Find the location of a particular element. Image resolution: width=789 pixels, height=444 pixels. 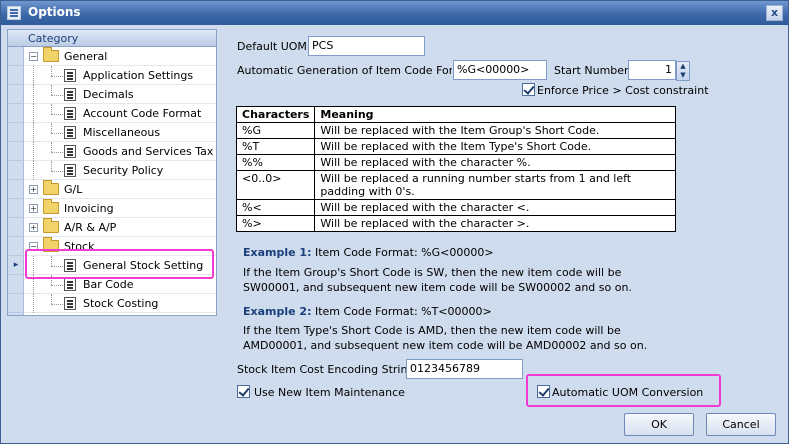

tree-item: + Invoicing is located at coordinates (112, 208).